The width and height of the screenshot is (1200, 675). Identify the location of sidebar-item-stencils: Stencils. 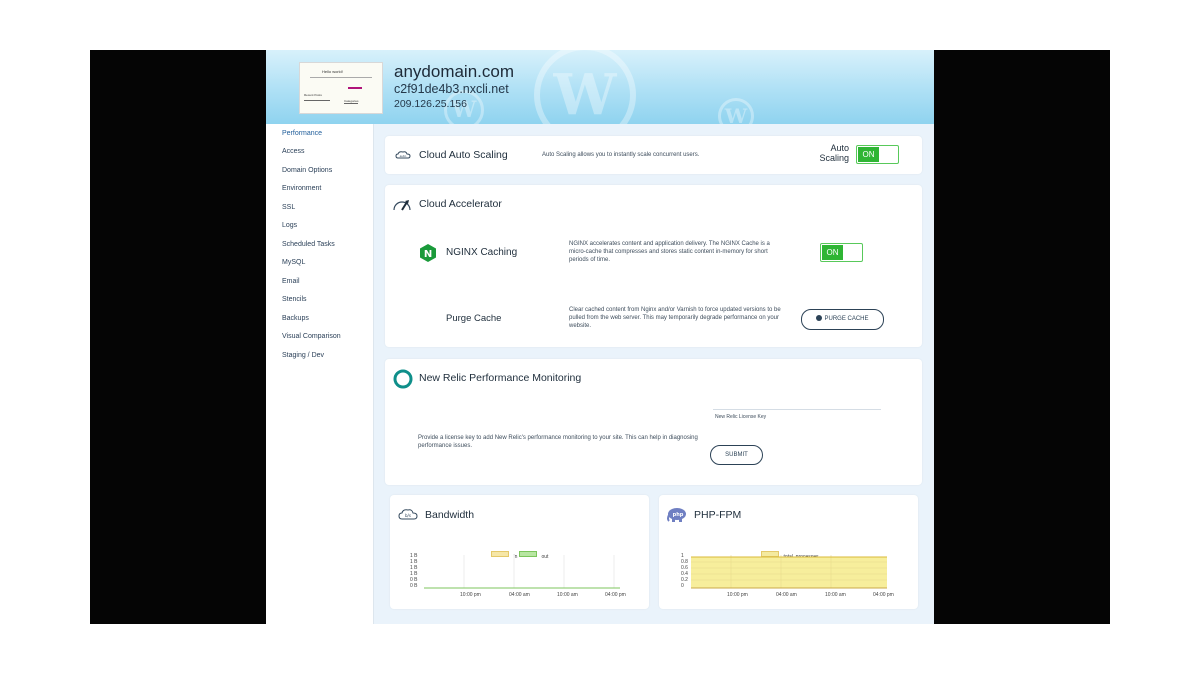
(294, 299).